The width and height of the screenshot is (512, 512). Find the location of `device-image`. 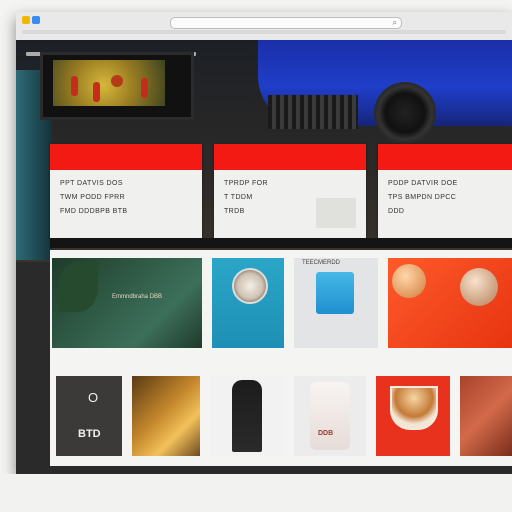

device-image is located at coordinates (335, 293).